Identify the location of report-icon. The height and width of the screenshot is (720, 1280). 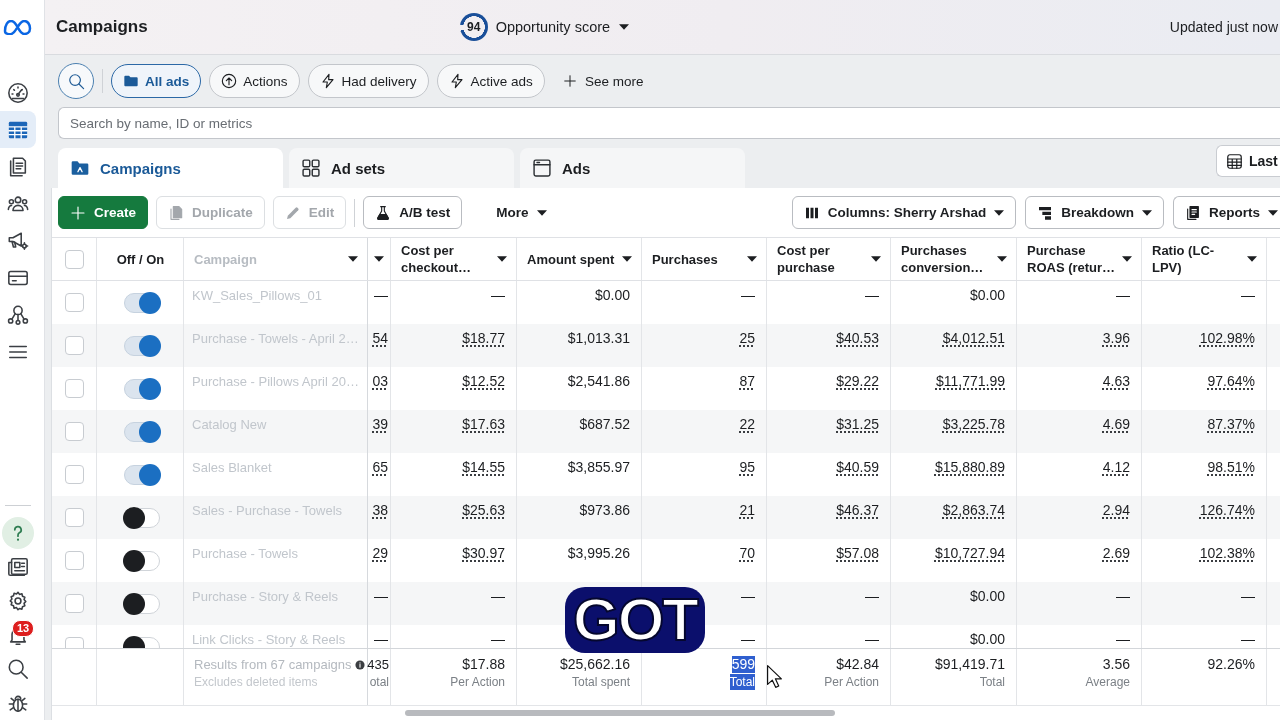
(1193, 212).